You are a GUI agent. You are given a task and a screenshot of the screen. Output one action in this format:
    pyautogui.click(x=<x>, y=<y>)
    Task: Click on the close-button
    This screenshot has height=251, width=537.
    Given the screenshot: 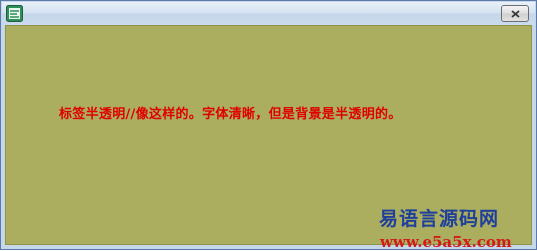 What is the action you would take?
    pyautogui.click(x=515, y=13)
    